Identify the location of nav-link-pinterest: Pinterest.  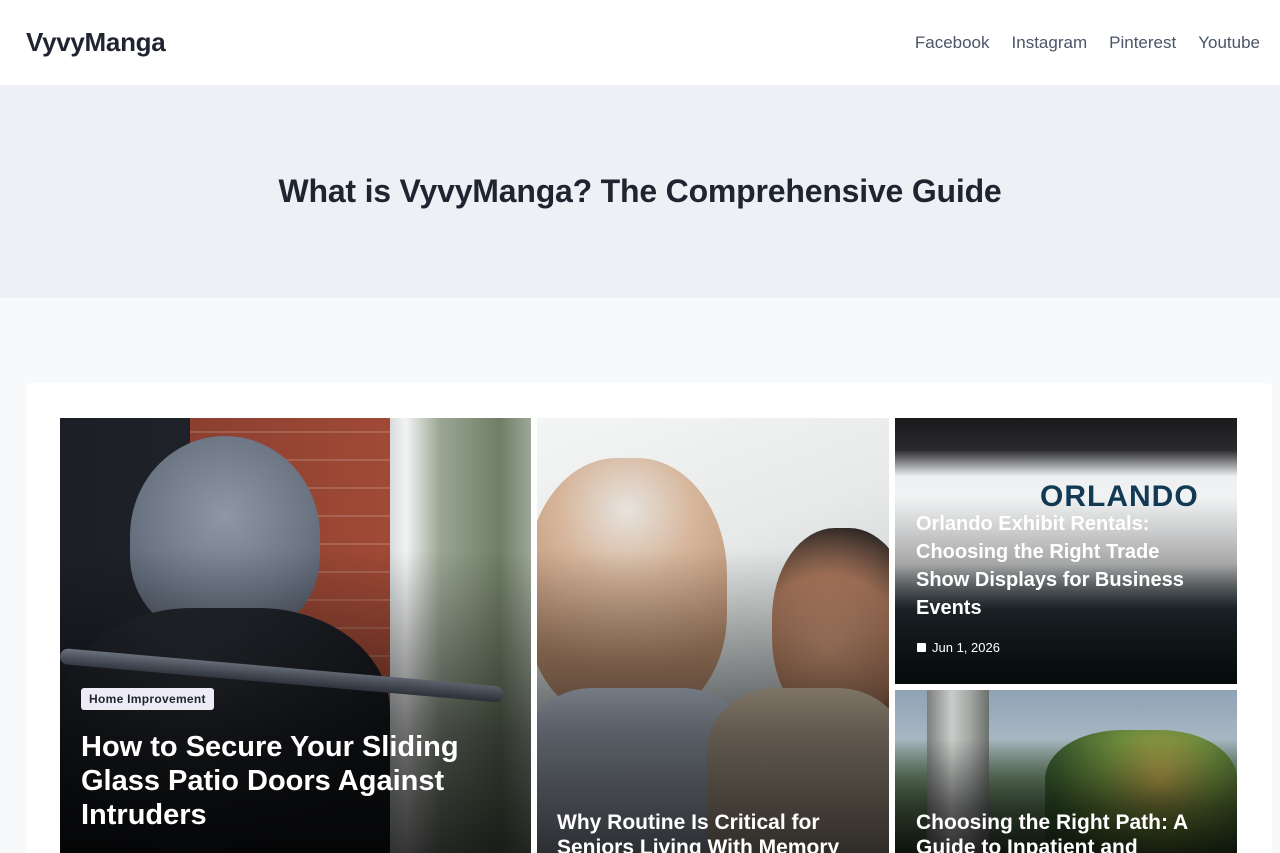
(1142, 43).